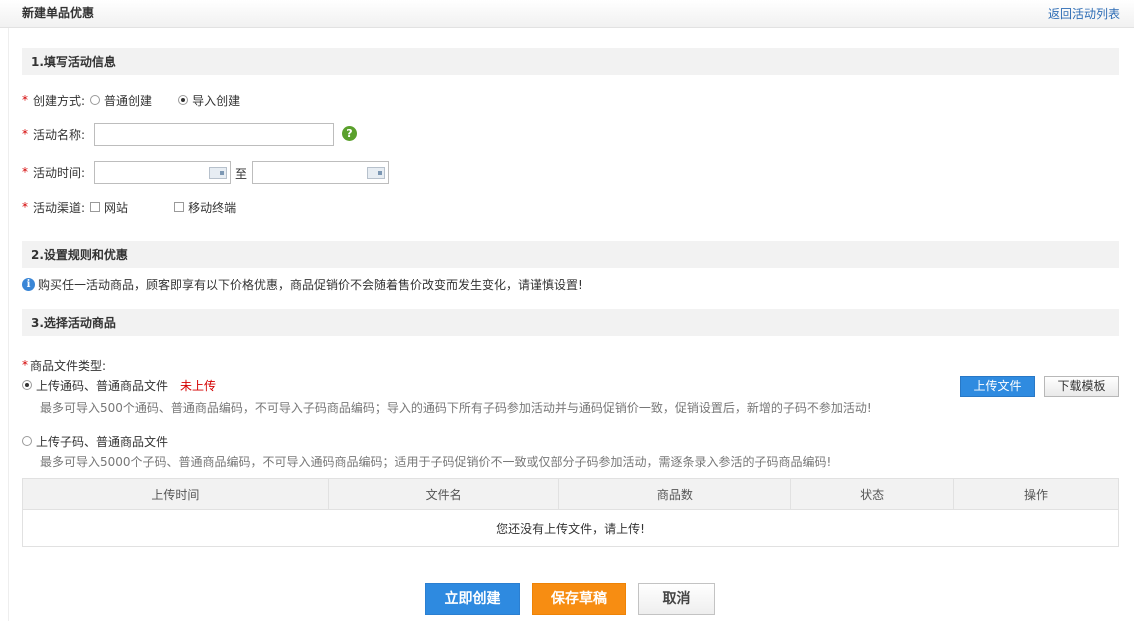  I want to click on table-row: 您还没有上传文件，请上传!, so click(570, 528).